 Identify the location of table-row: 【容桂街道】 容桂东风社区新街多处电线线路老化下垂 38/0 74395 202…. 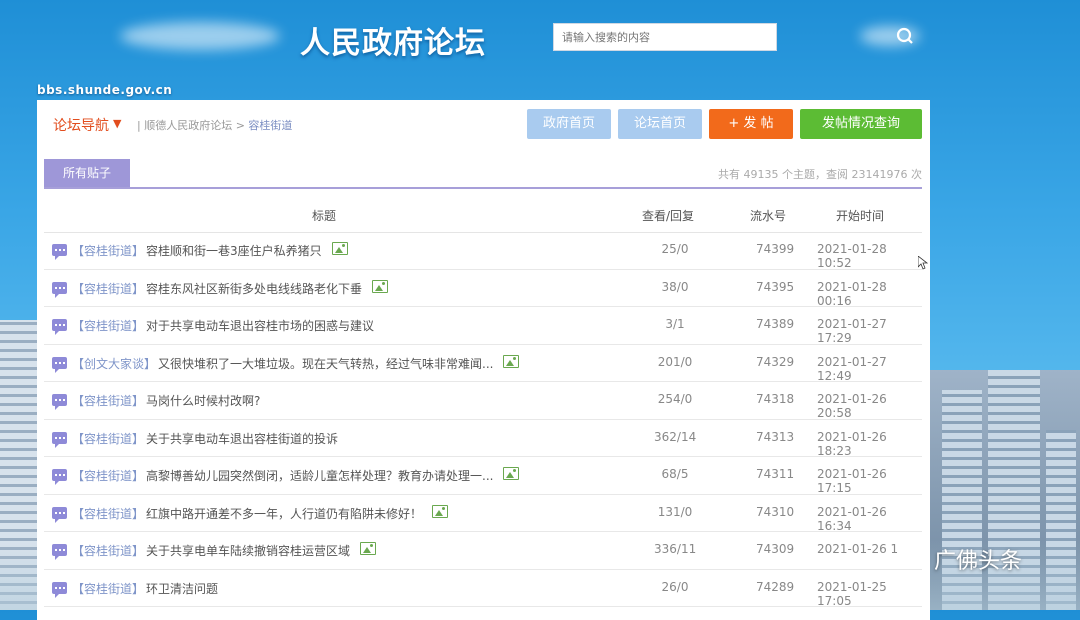
(483, 289).